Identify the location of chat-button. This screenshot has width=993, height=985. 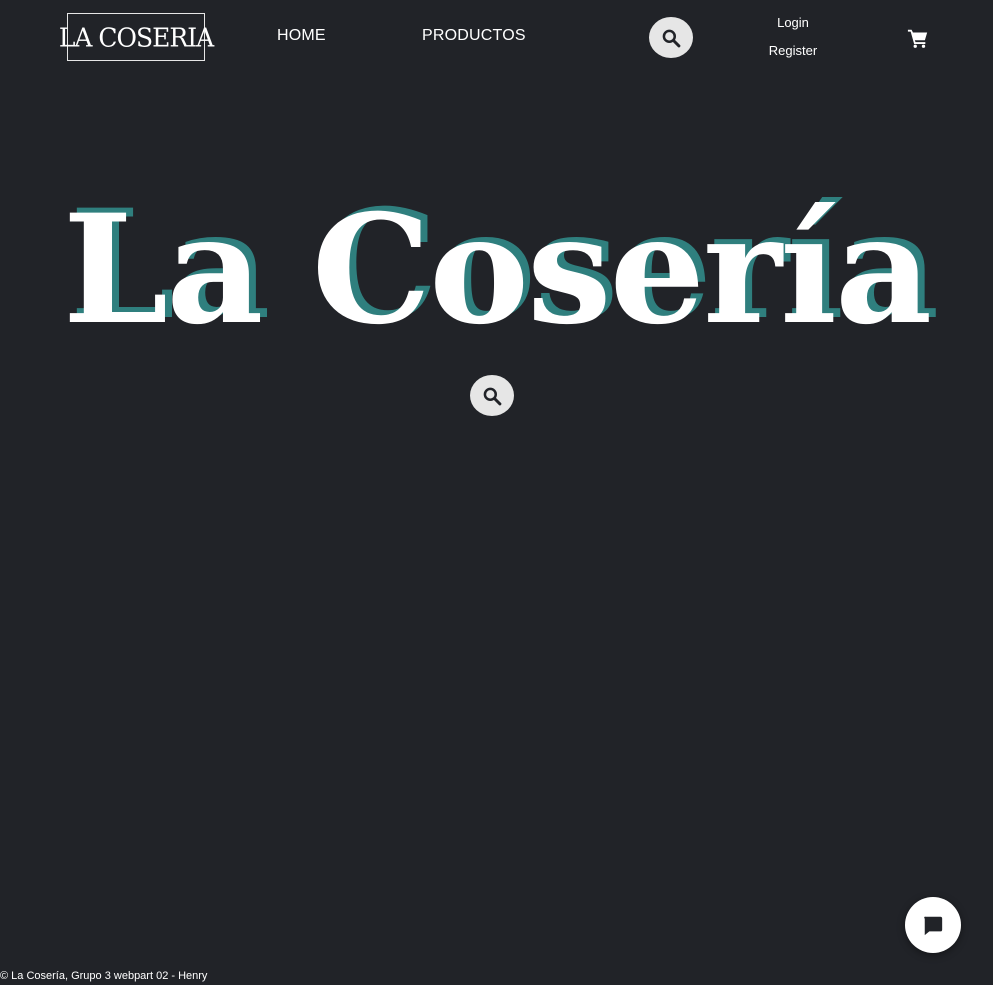
(933, 925).